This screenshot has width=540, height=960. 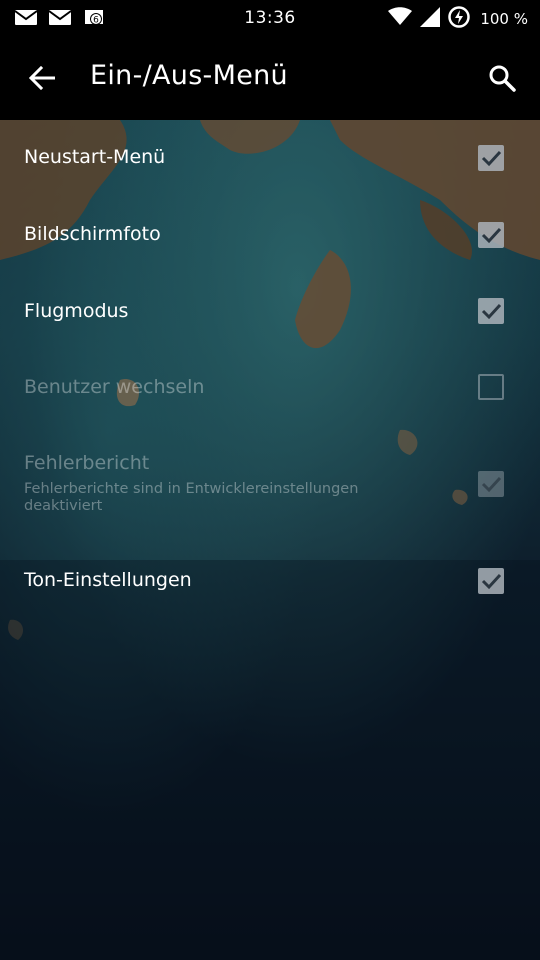 What do you see at coordinates (114, 387) in the screenshot?
I see `pref-title: Benutzer wechseln` at bounding box center [114, 387].